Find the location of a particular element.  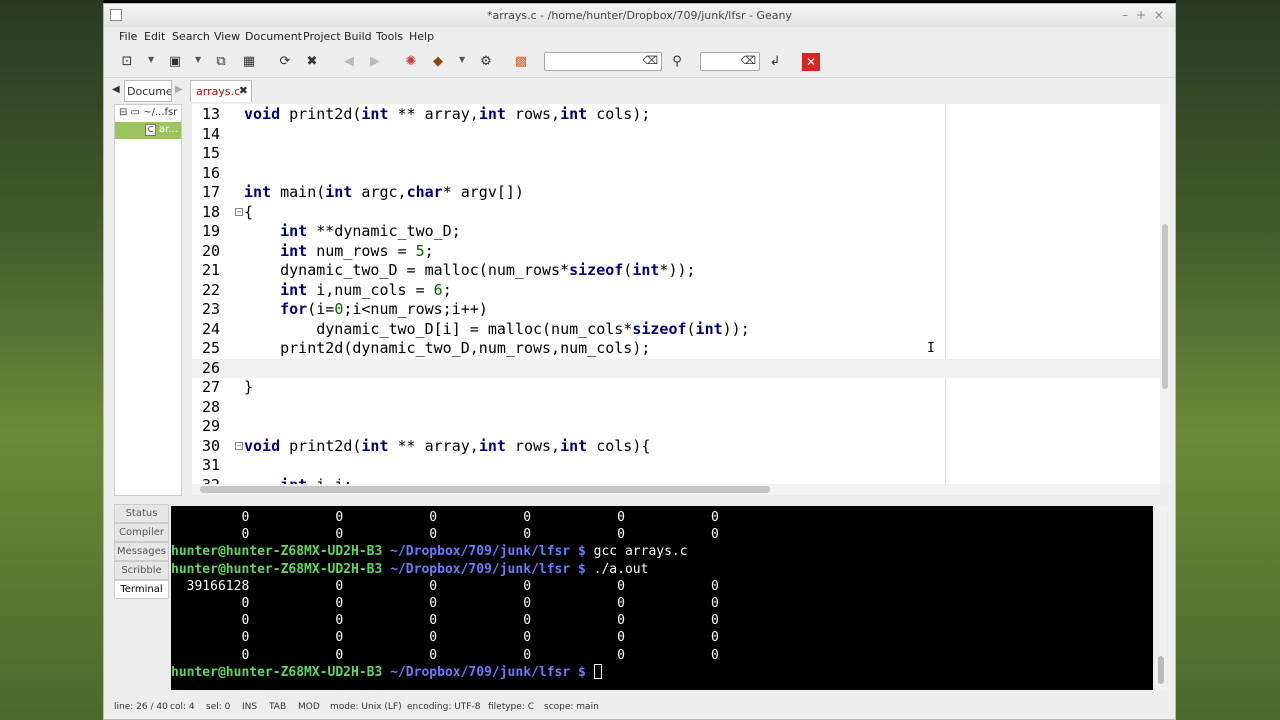

status-col: col: 4 is located at coordinates (182, 707).